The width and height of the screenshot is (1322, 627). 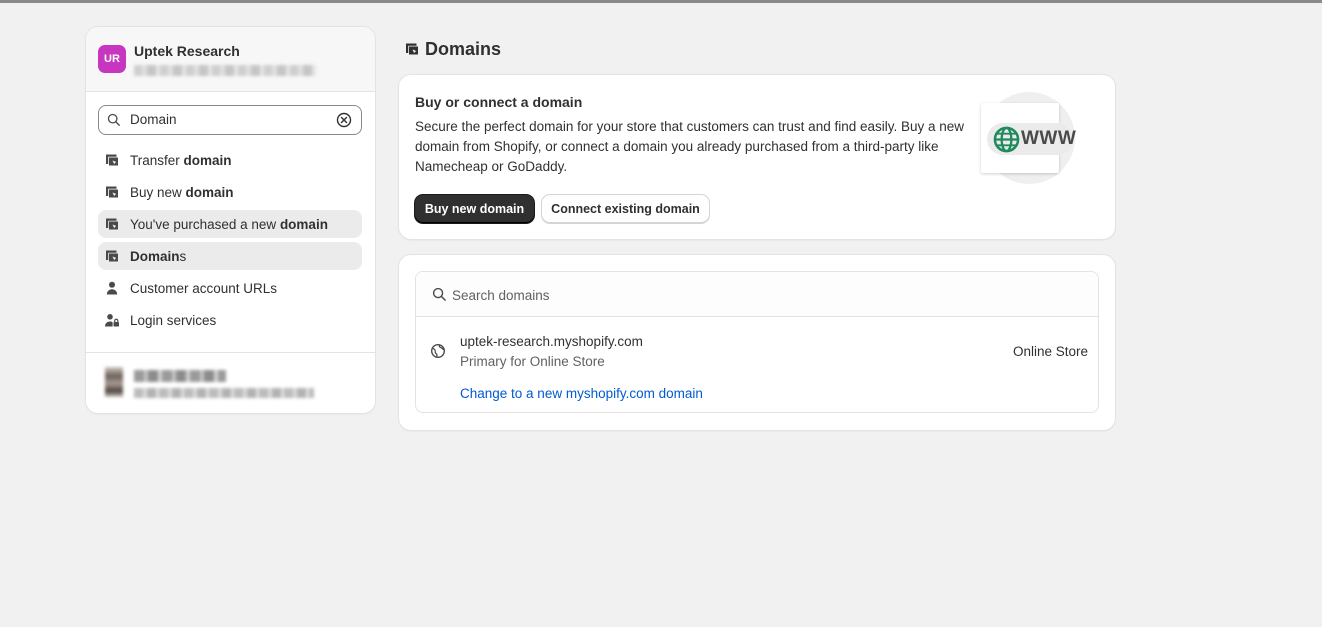 I want to click on result-label: You've purchased a new domain, so click(x=229, y=224).